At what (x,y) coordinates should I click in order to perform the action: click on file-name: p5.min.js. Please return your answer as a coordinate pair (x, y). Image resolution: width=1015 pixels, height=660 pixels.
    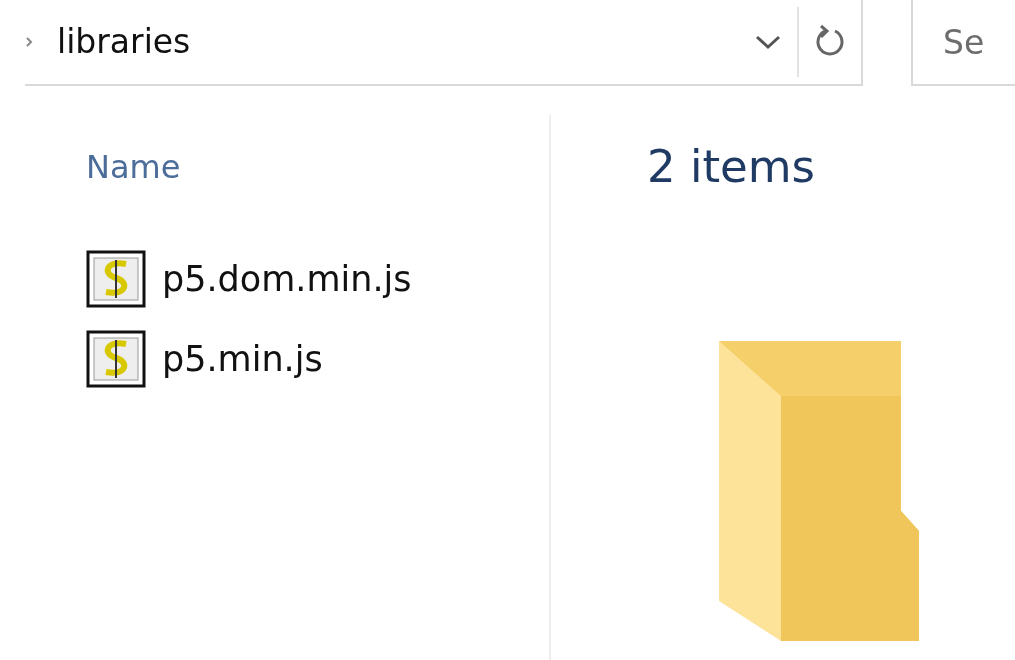
    Looking at the image, I should click on (242, 359).